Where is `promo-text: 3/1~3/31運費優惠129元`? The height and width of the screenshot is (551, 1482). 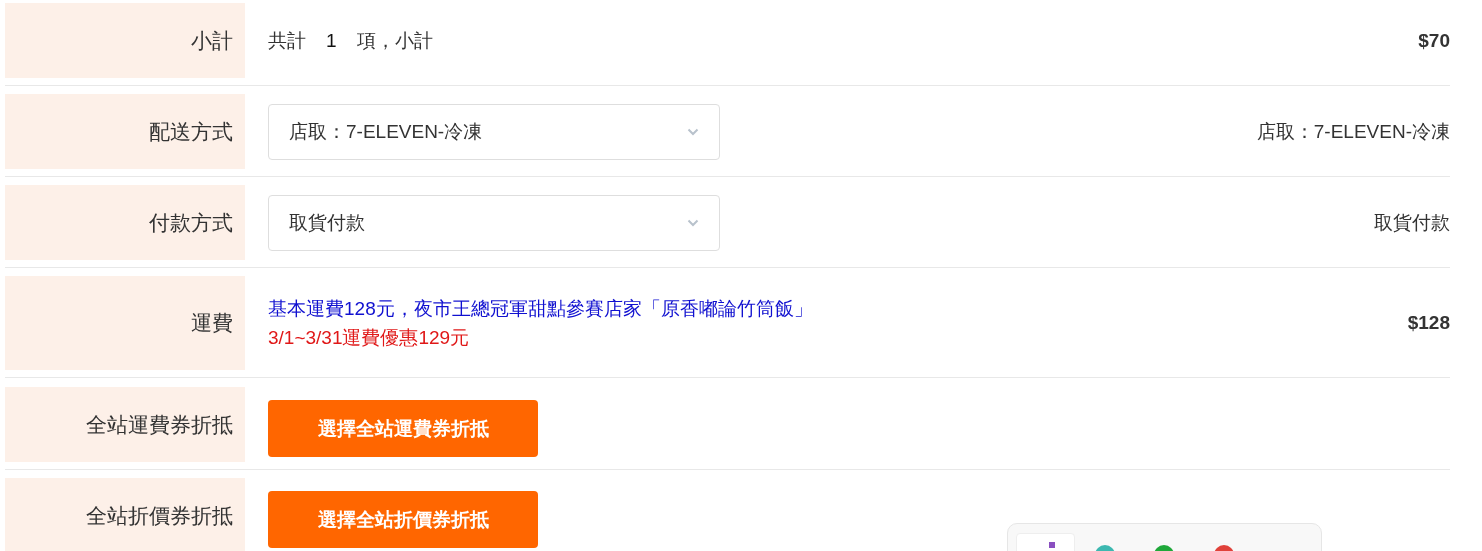
promo-text: 3/1~3/31運費優惠129元 is located at coordinates (369, 338).